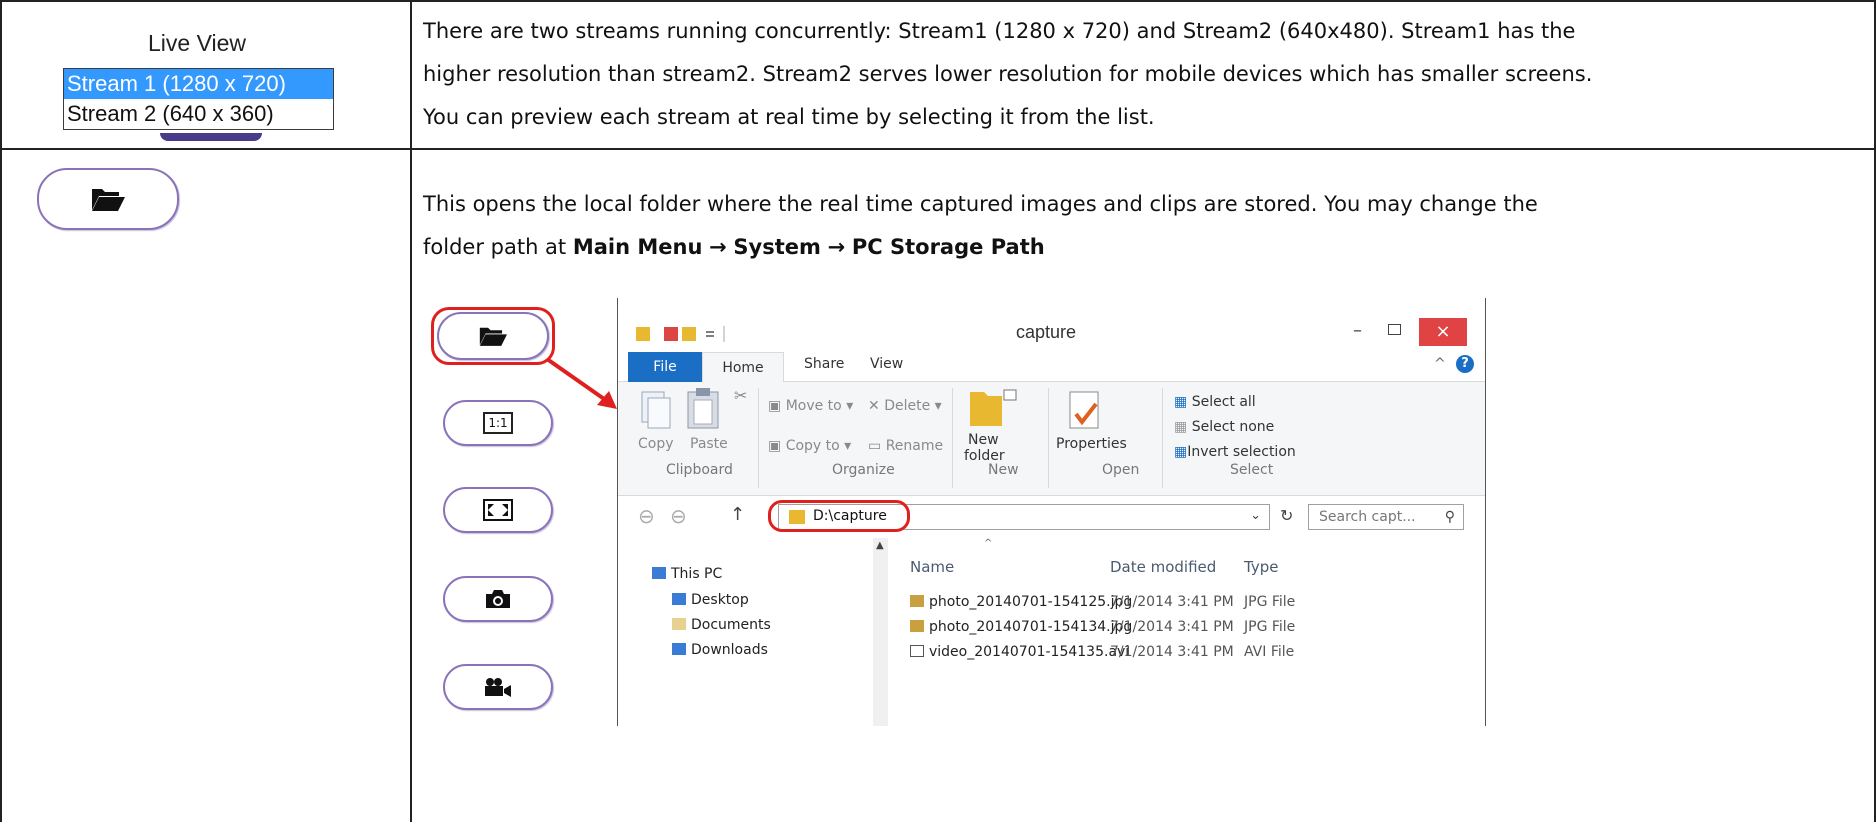 Image resolution: width=1876 pixels, height=822 pixels. What do you see at coordinates (932, 567) in the screenshot?
I see `column-name: Name` at bounding box center [932, 567].